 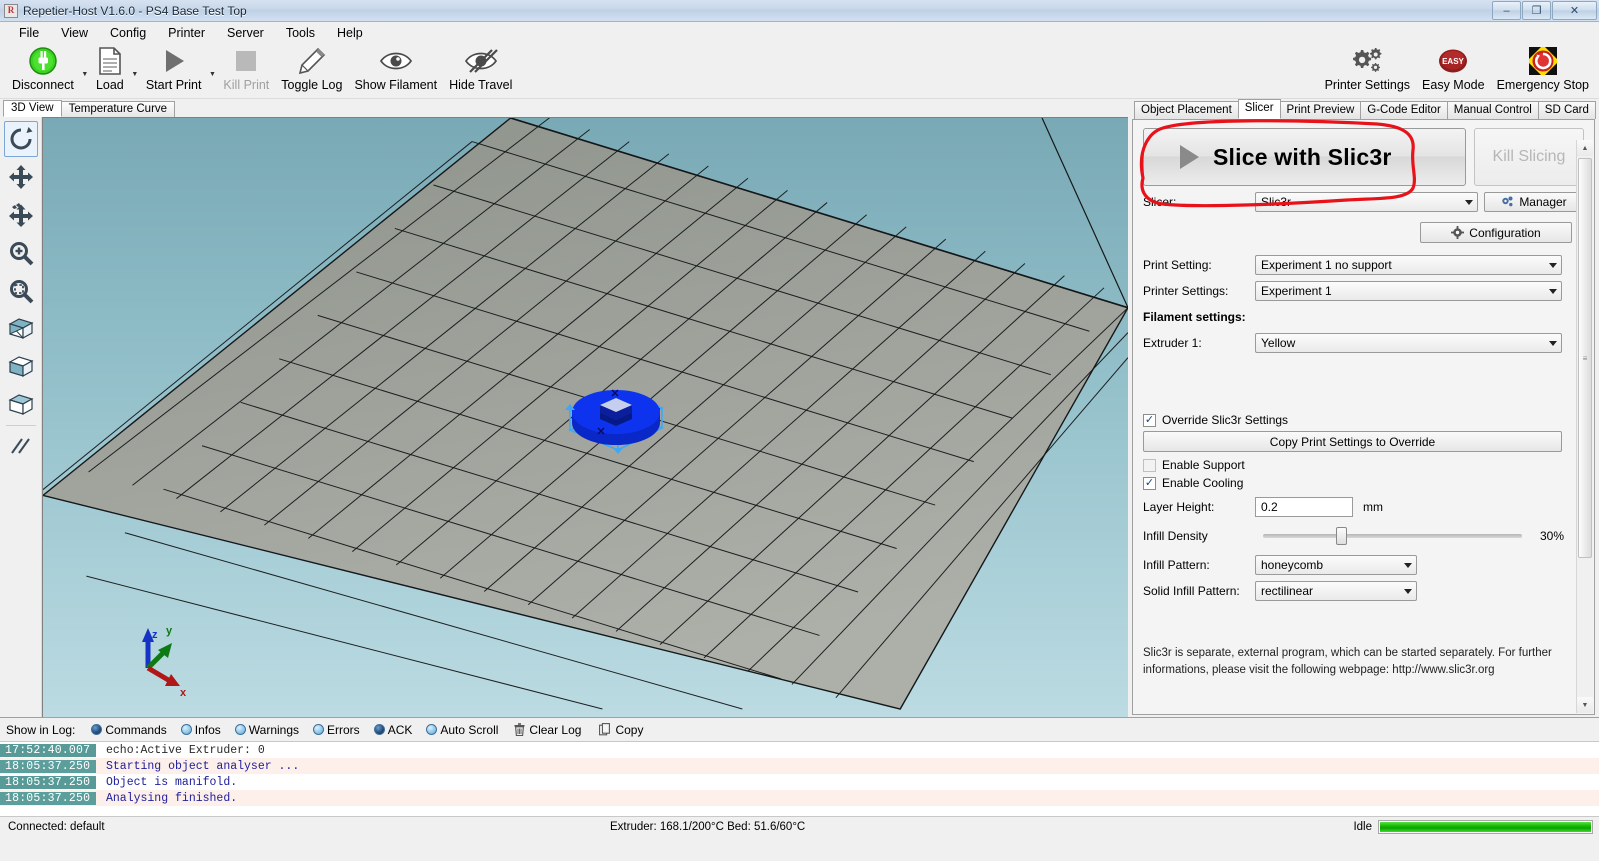 I want to click on menu-item-help: Help, so click(x=350, y=33).